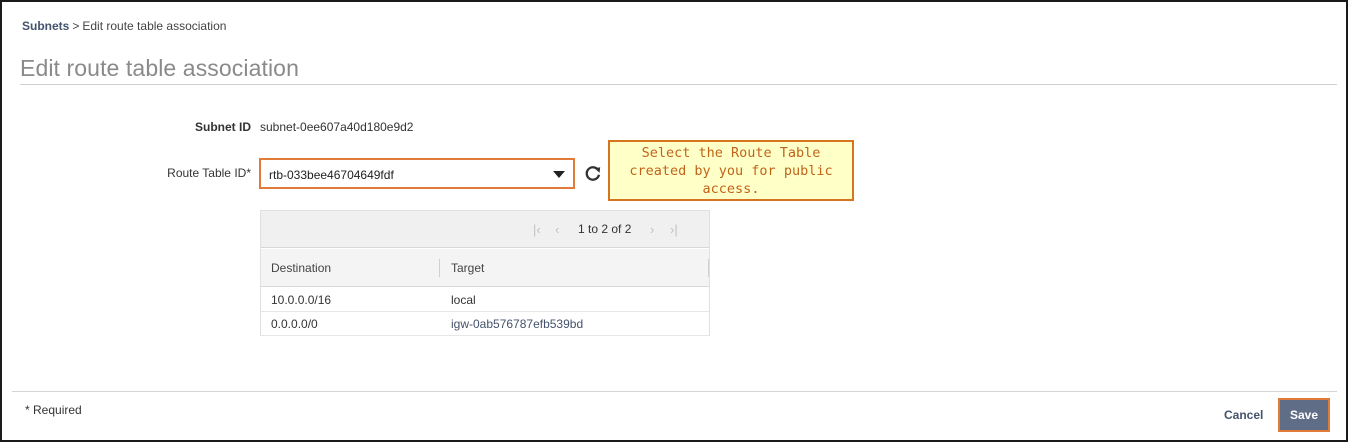  What do you see at coordinates (674, 229) in the screenshot?
I see `last-page-icon: ›|` at bounding box center [674, 229].